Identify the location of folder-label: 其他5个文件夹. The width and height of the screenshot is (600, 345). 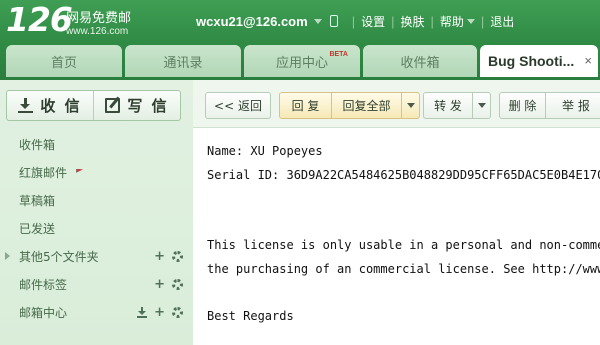
(59, 256).